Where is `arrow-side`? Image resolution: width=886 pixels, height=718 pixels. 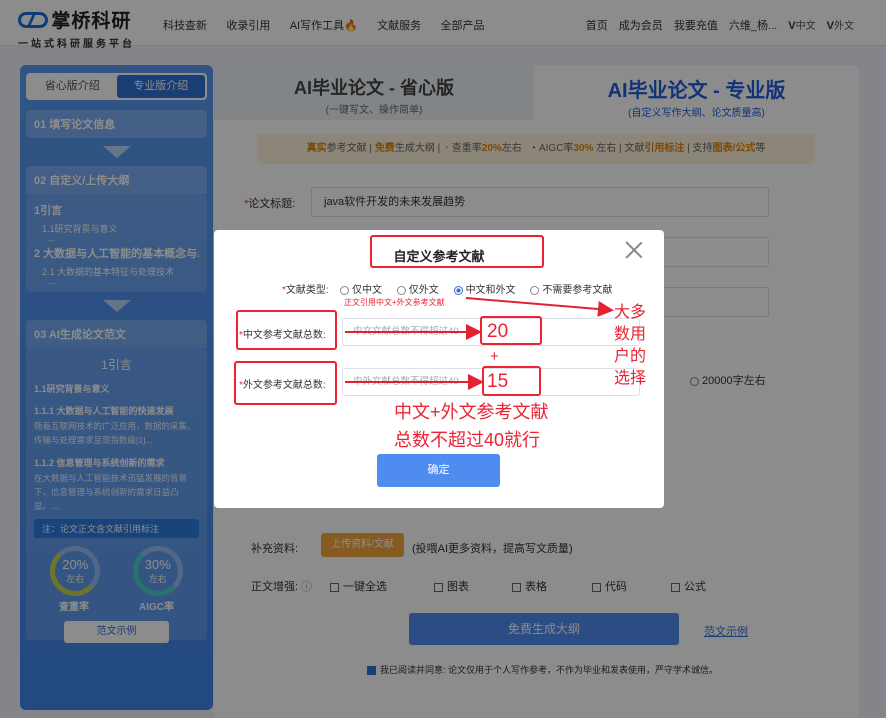
arrow-side is located at coordinates (539, 307).